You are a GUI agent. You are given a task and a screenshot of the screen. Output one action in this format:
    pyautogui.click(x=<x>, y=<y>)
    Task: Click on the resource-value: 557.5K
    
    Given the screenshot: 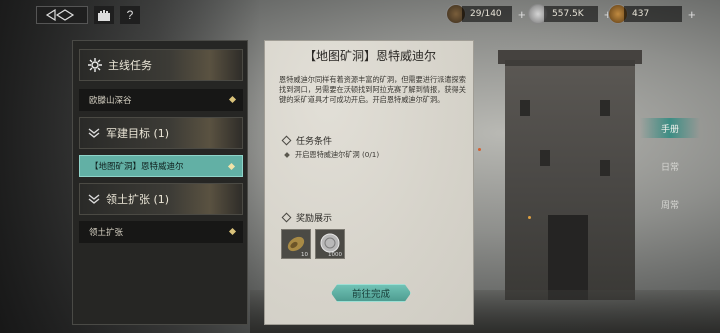 What is the action you would take?
    pyautogui.click(x=571, y=14)
    